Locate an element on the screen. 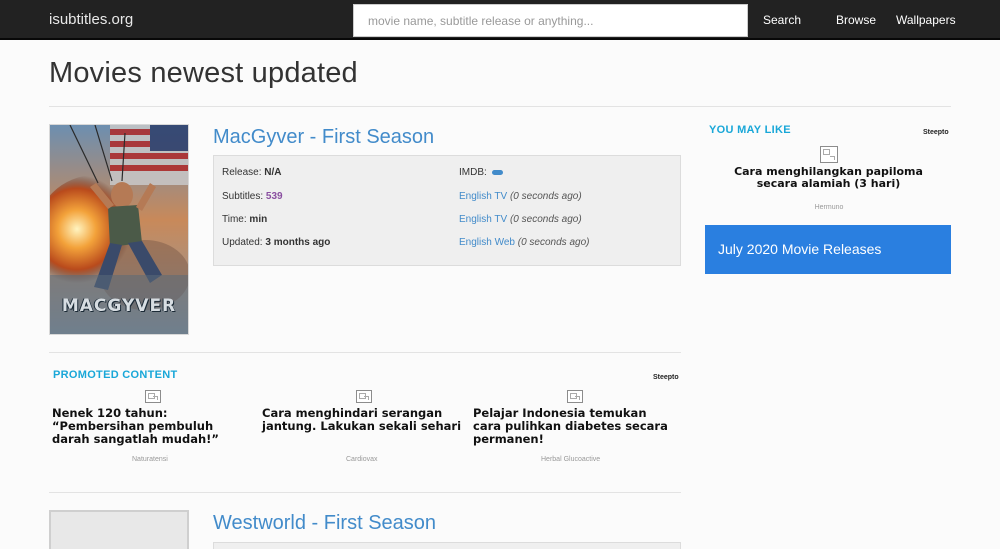 Image resolution: width=1000 pixels, height=549 pixels. promo-item-source: Cardiovax is located at coordinates (362, 459).